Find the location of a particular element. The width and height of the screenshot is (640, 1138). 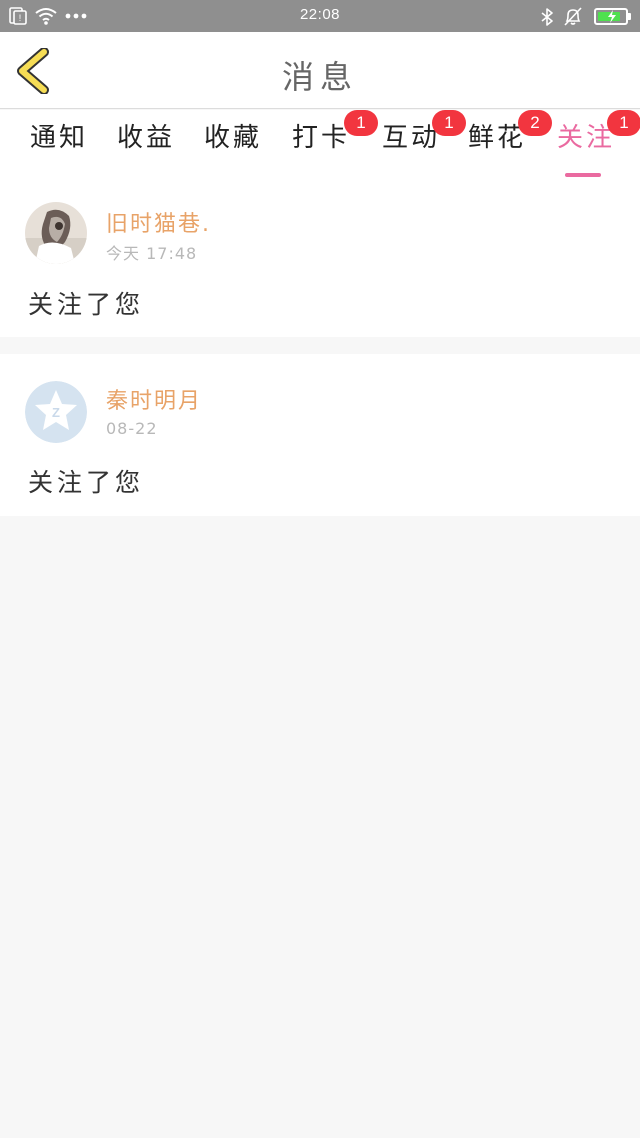

tab-label: 收藏 is located at coordinates (232, 138).